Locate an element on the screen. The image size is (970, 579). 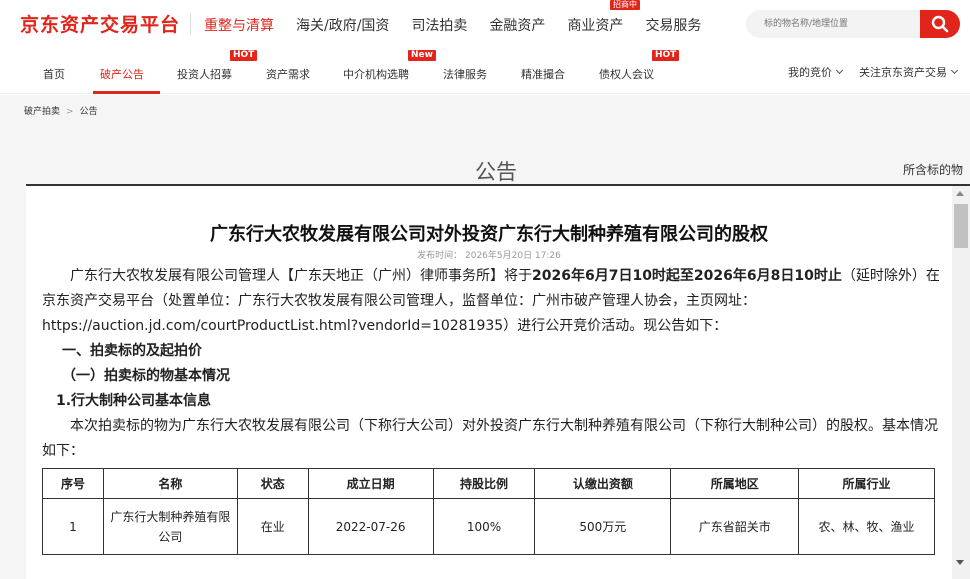
related-items-title: 所含标的物 is located at coordinates (933, 170).